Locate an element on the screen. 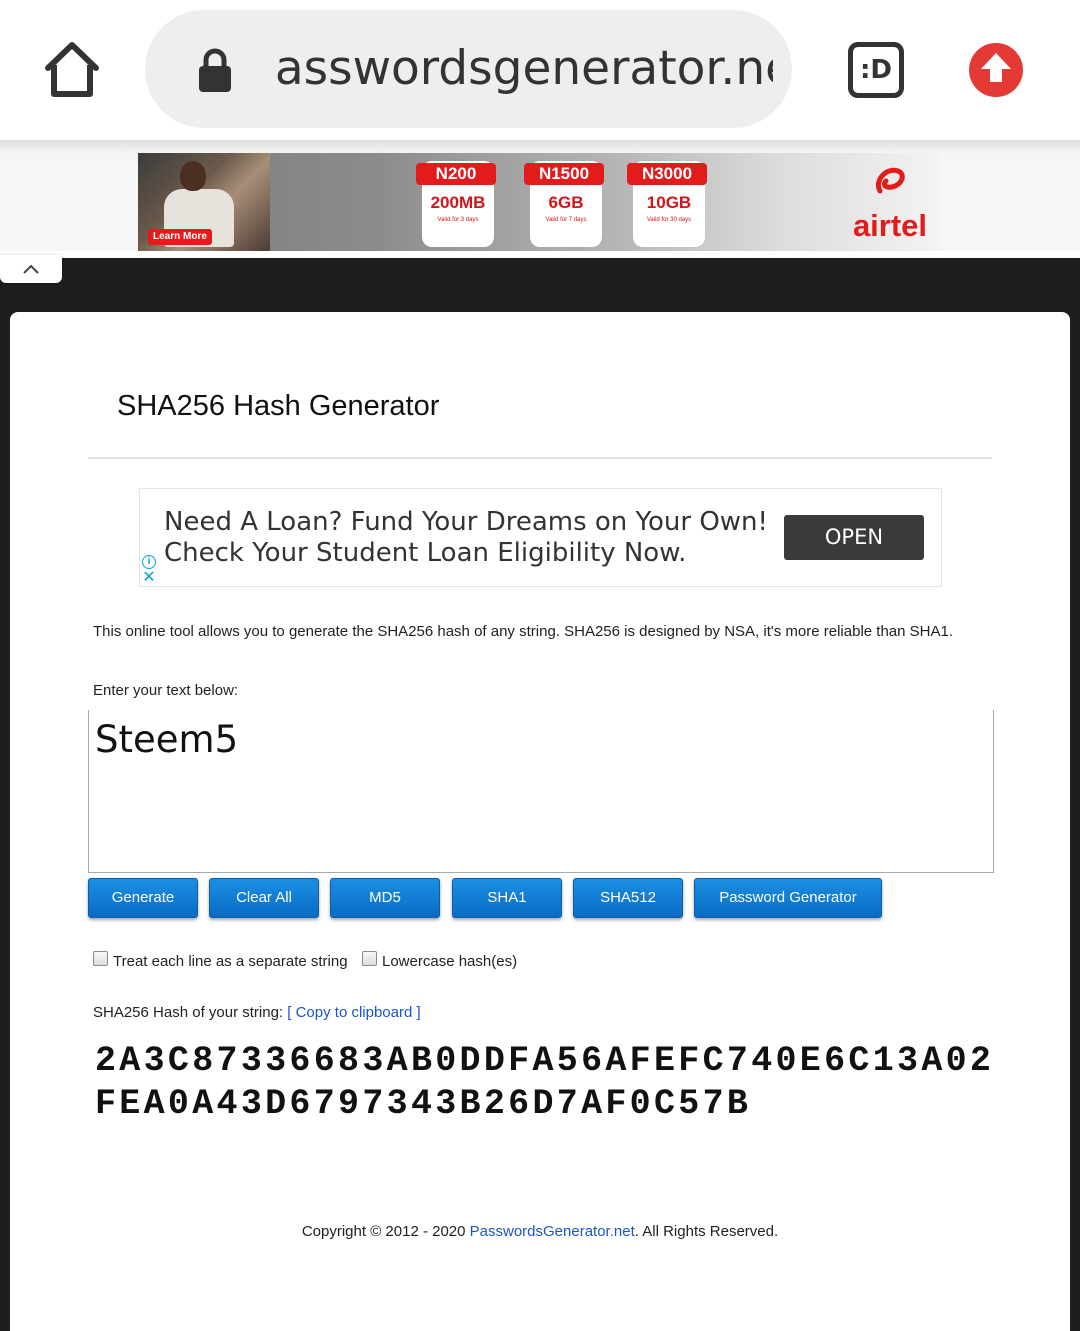 The image size is (1080, 1331). home-icon is located at coordinates (72, 70).